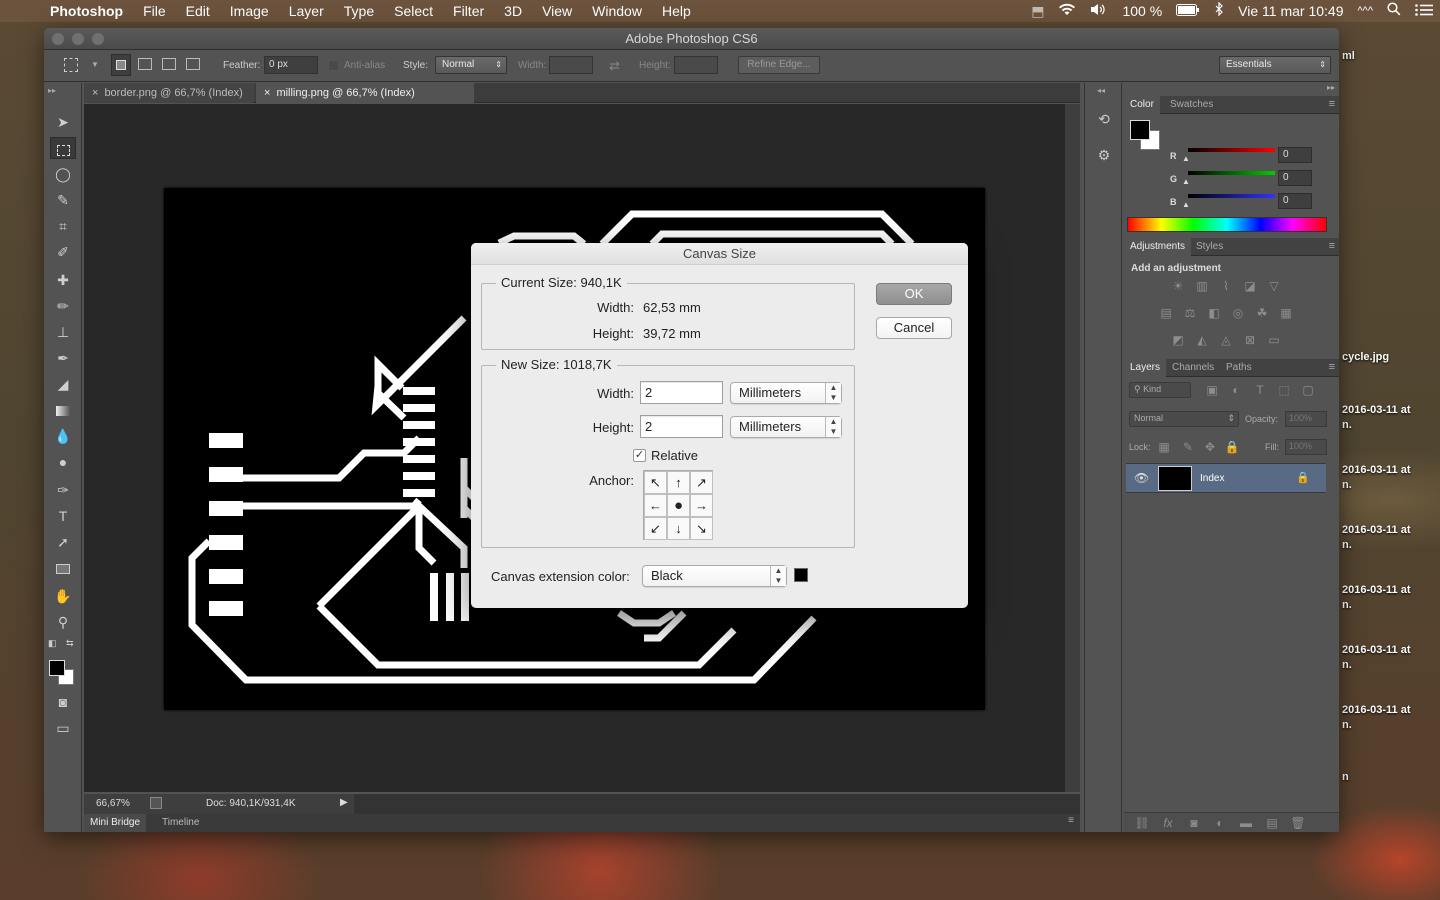 The height and width of the screenshot is (900, 1440). Describe the element at coordinates (333, 65) in the screenshot. I see `antialias-checkbox` at that location.